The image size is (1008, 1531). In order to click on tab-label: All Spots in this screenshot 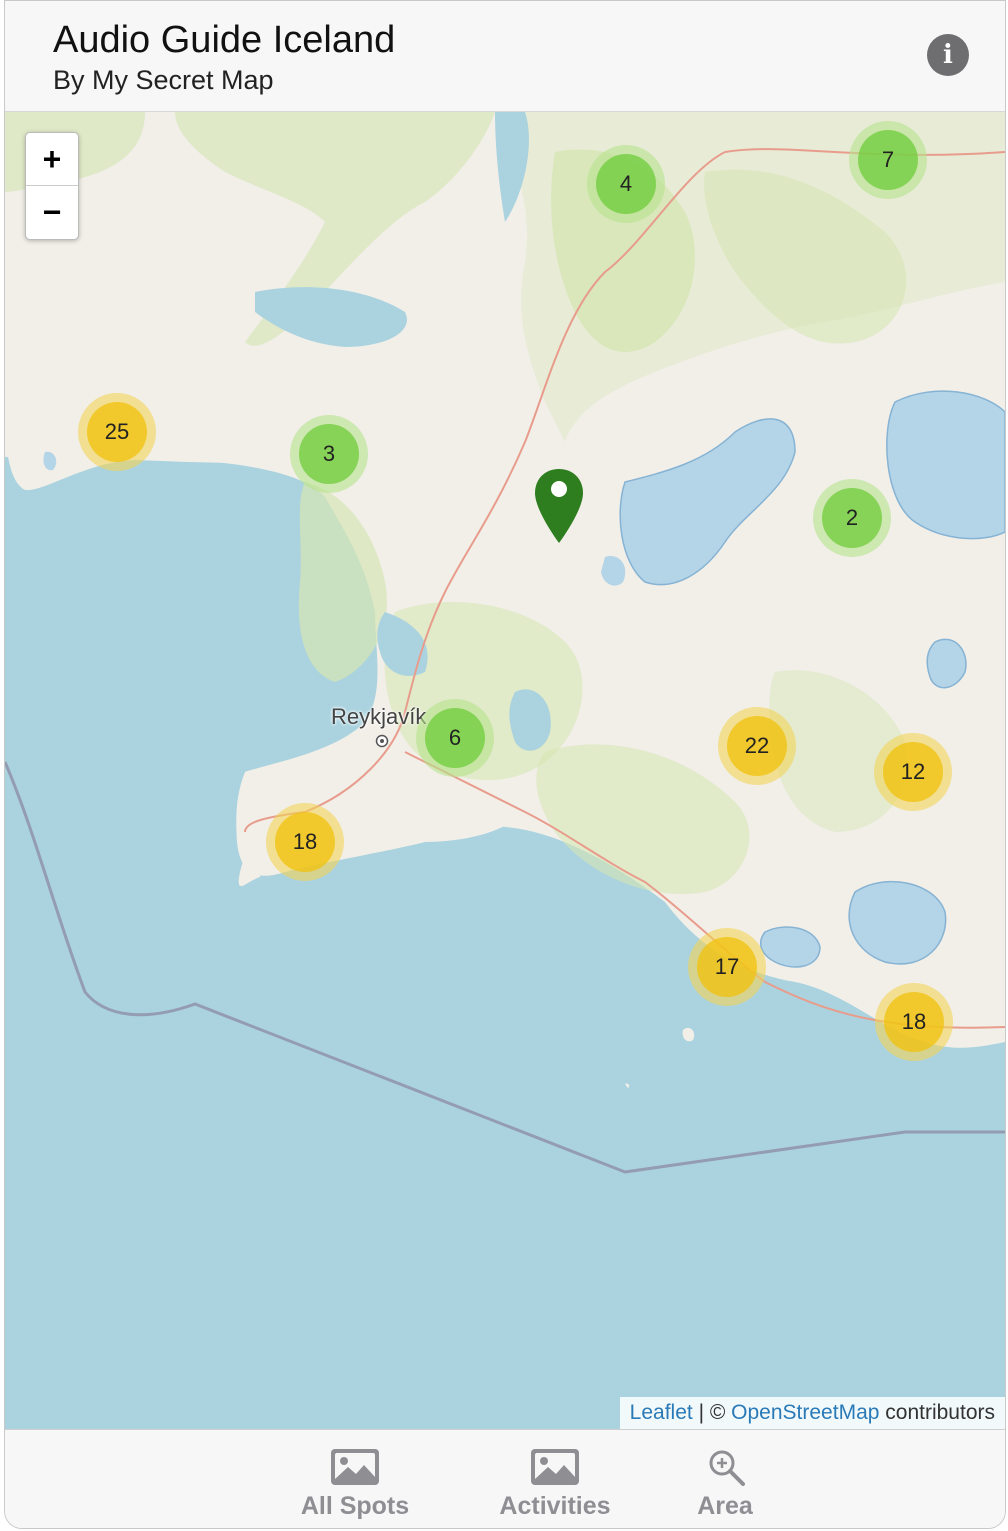, I will do `click(355, 1506)`.